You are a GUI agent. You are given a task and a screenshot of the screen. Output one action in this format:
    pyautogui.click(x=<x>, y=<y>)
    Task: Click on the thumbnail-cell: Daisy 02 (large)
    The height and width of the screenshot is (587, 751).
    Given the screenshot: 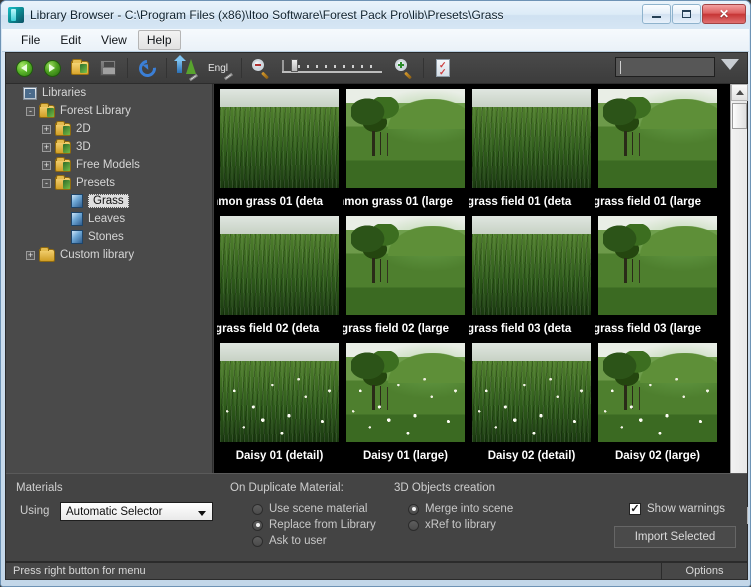 What is the action you would take?
    pyautogui.click(x=657, y=403)
    